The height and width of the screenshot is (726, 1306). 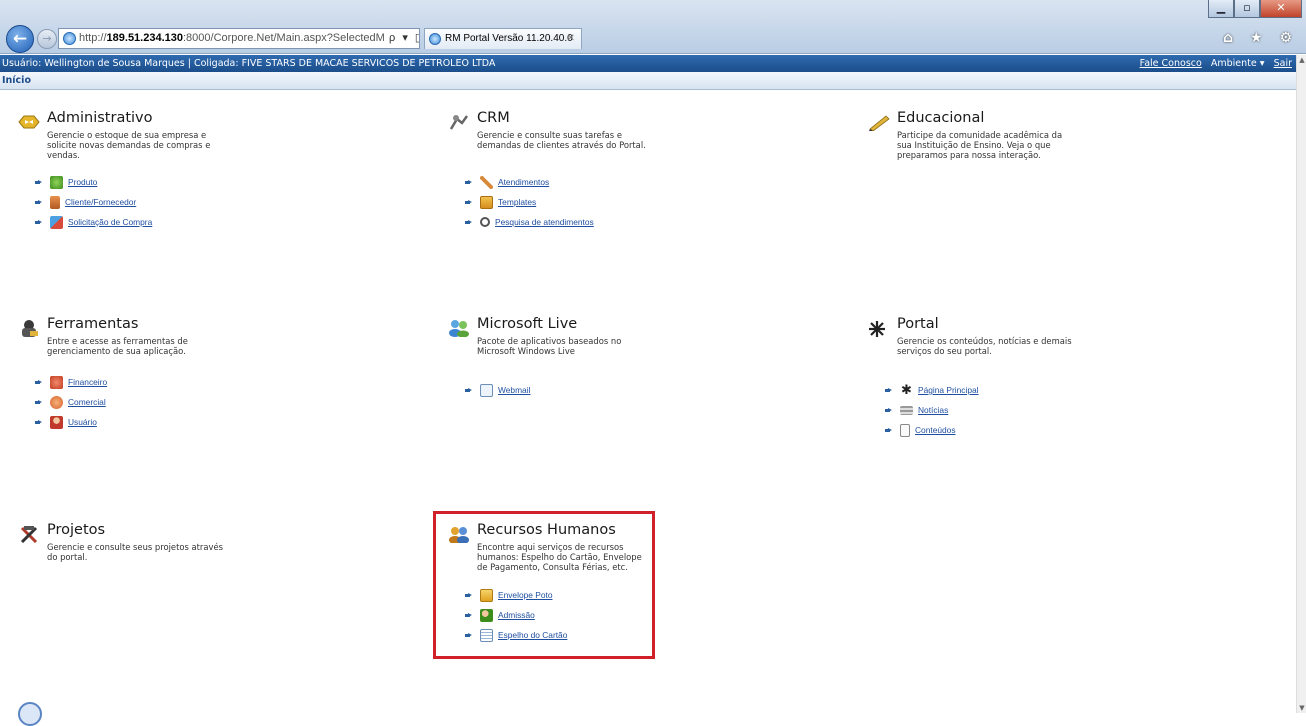 I want to click on link-pagina-principal: Página Principal, so click(x=948, y=390).